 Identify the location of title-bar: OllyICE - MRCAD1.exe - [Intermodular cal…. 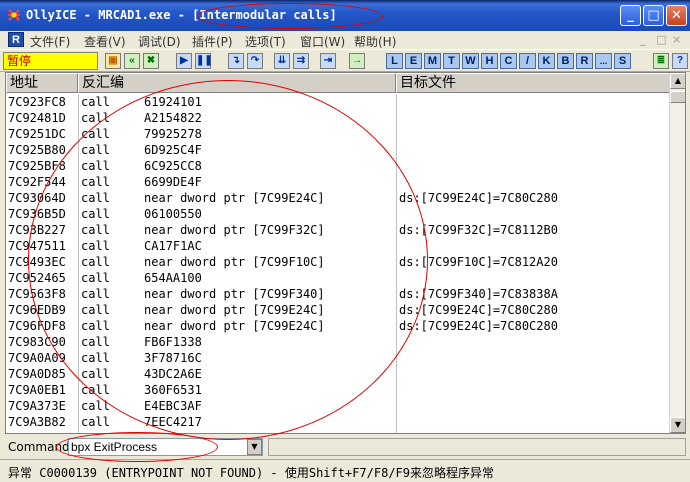
(345, 15).